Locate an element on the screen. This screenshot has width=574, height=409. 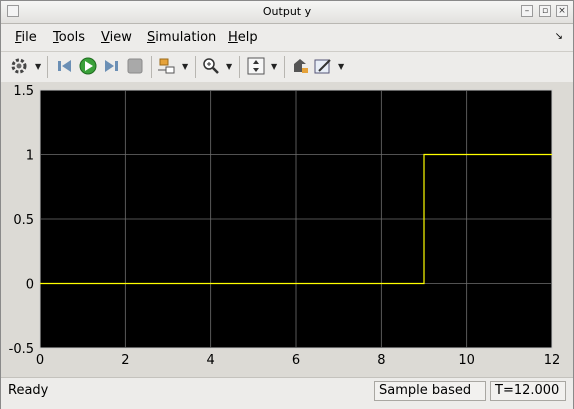
x-tick-label: 10 is located at coordinates (466, 360).